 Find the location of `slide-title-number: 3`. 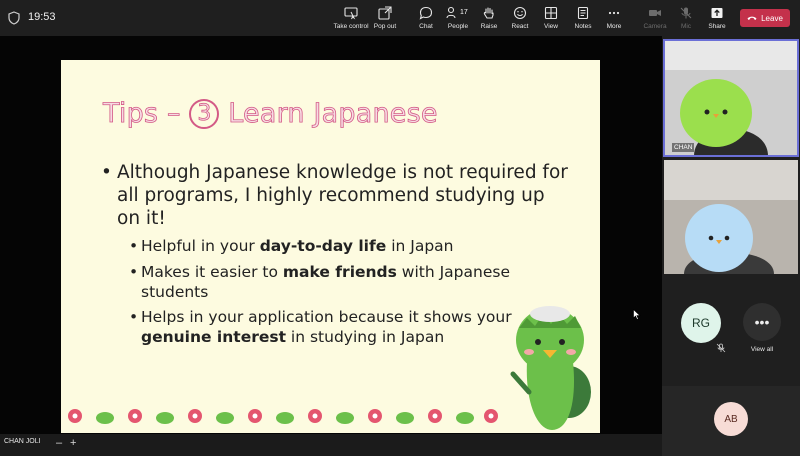

slide-title-number: 3 is located at coordinates (204, 114).